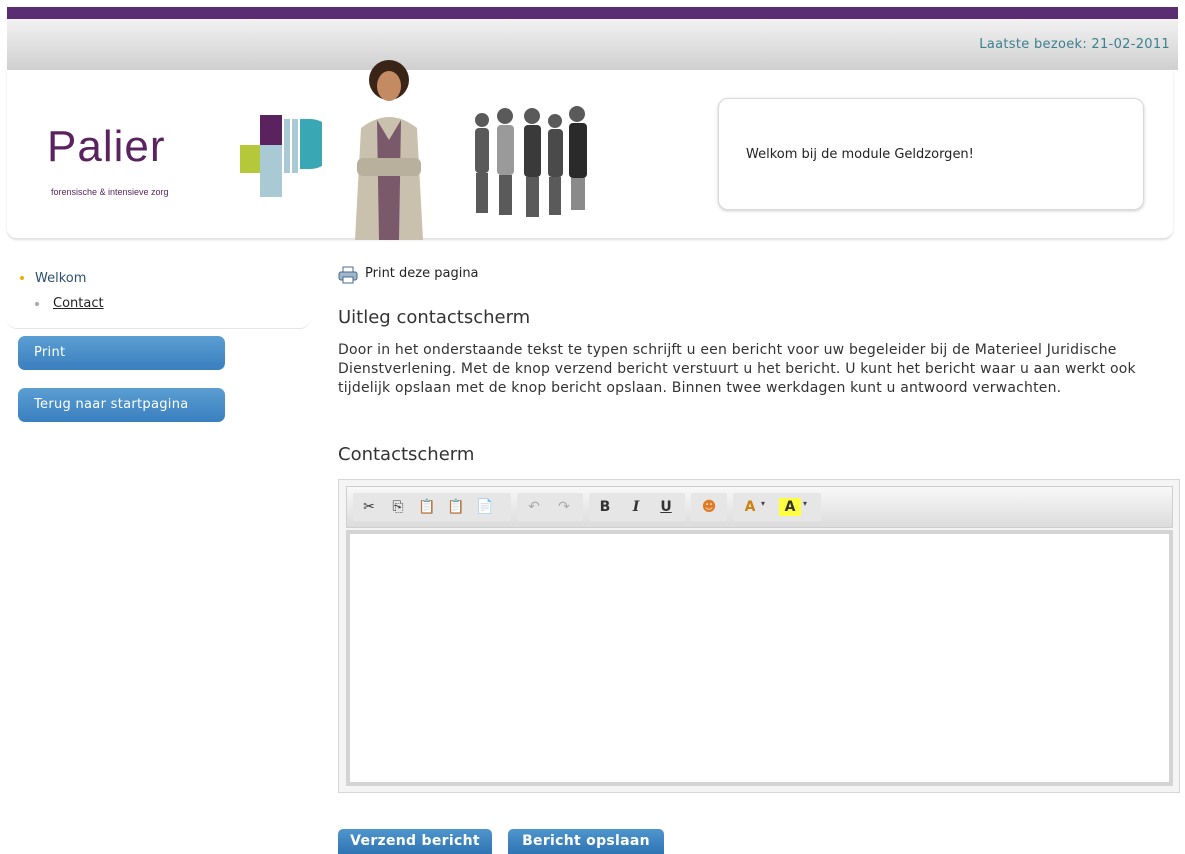 Image resolution: width=1185 pixels, height=854 pixels. Describe the element at coordinates (434, 317) in the screenshot. I see `heading-uitleg: Uitleg contactscherm` at that location.